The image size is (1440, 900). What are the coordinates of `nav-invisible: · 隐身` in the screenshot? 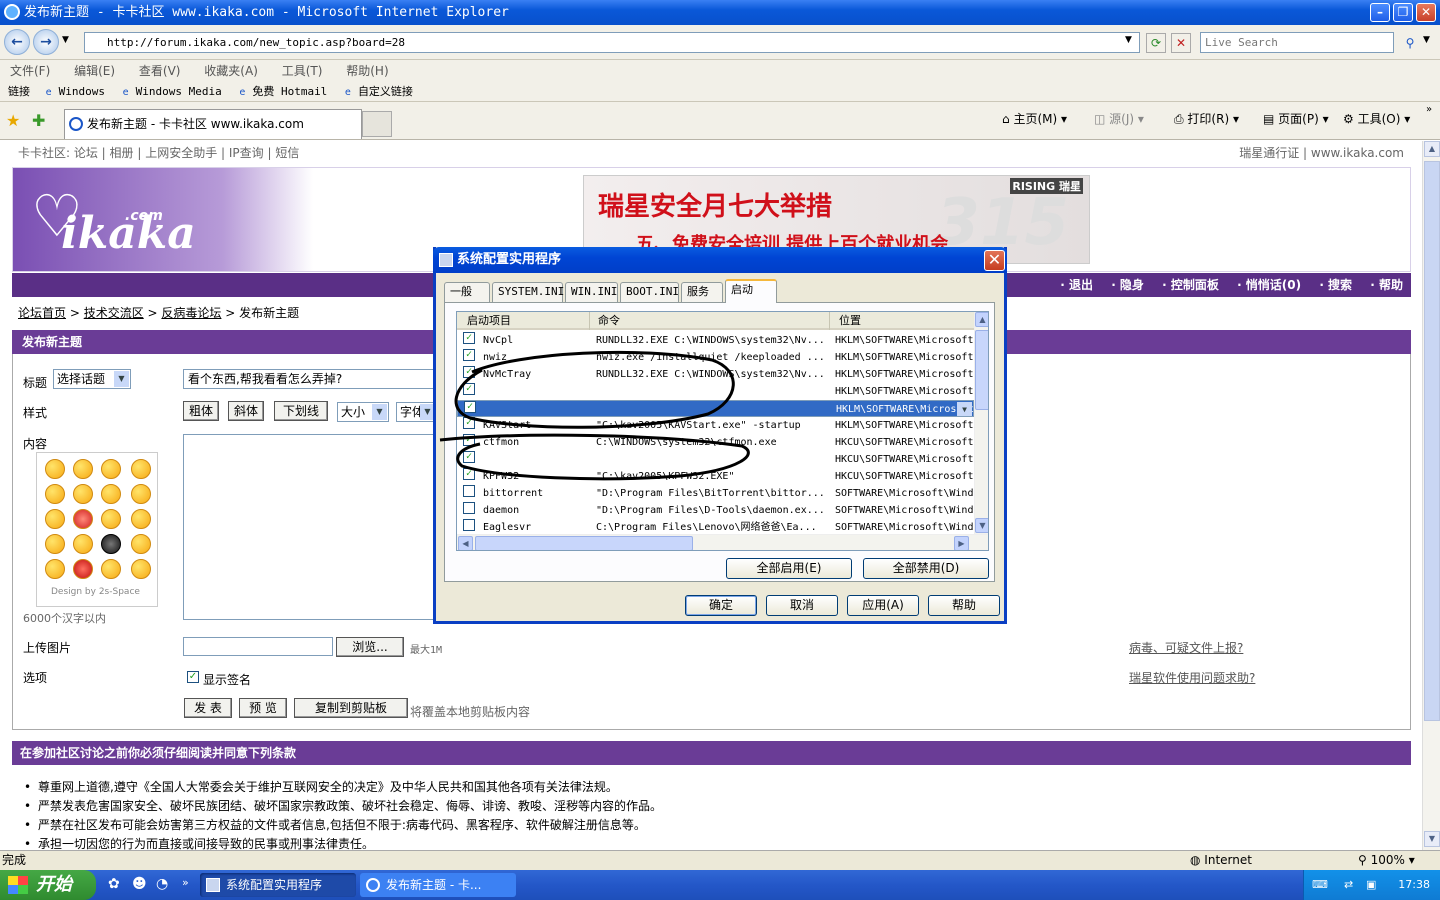 It's located at (1127, 285).